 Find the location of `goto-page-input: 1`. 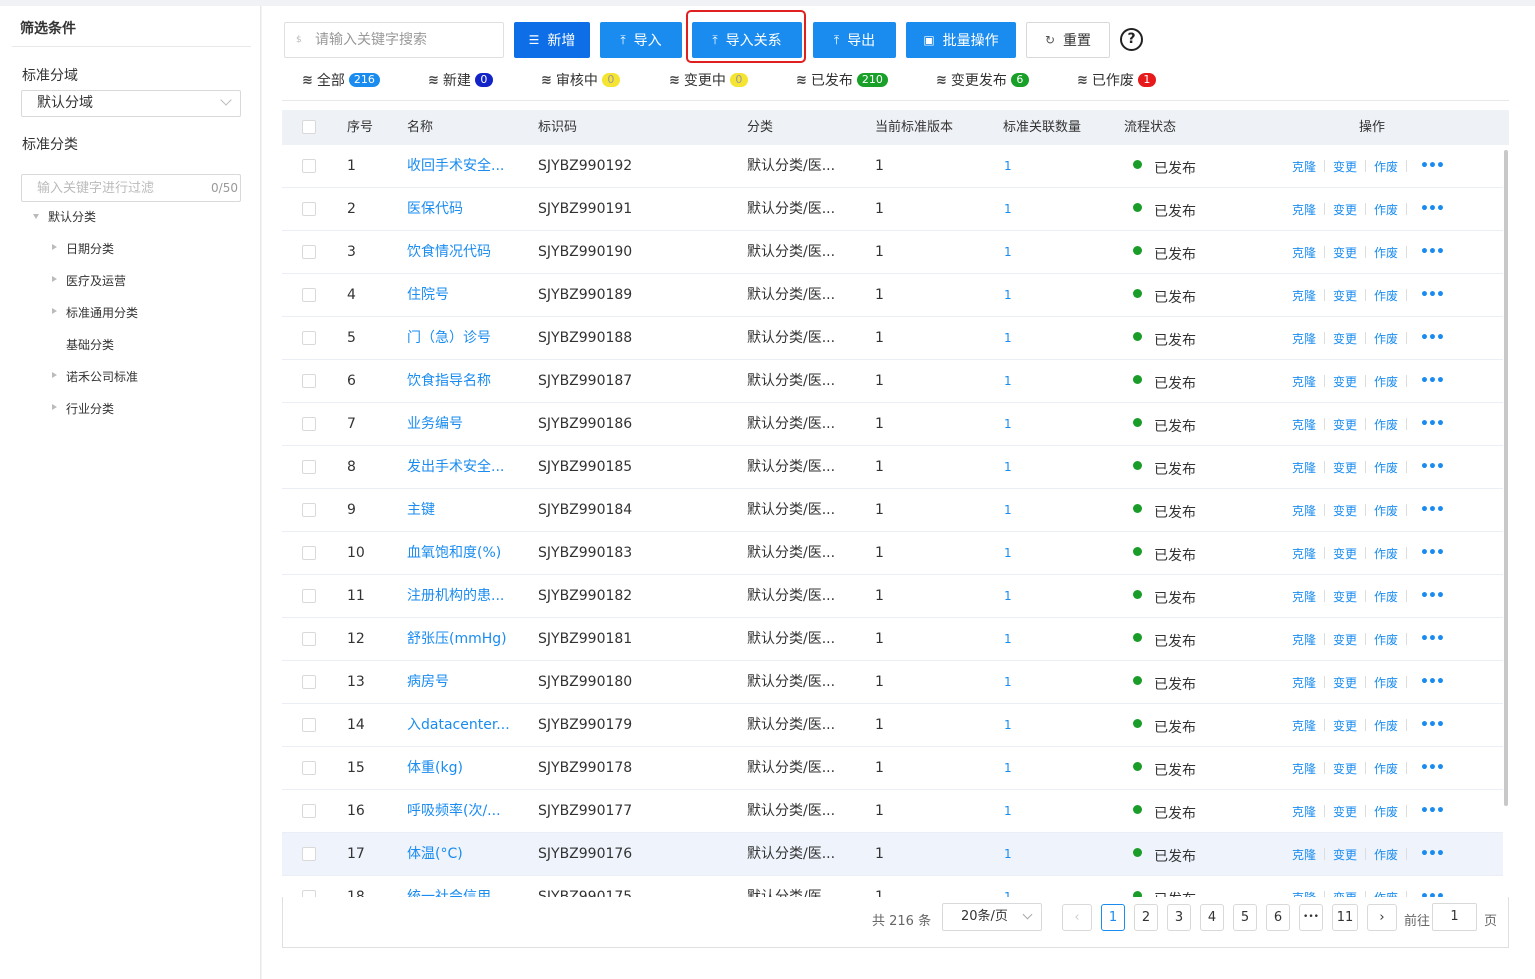

goto-page-input: 1 is located at coordinates (1454, 917).